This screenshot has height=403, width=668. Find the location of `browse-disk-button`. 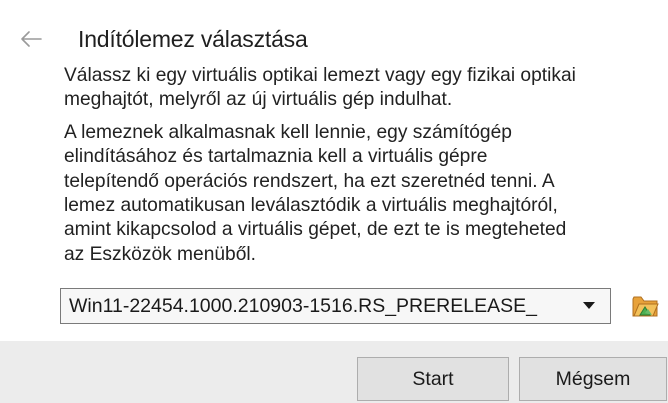

browse-disk-button is located at coordinates (645, 306).